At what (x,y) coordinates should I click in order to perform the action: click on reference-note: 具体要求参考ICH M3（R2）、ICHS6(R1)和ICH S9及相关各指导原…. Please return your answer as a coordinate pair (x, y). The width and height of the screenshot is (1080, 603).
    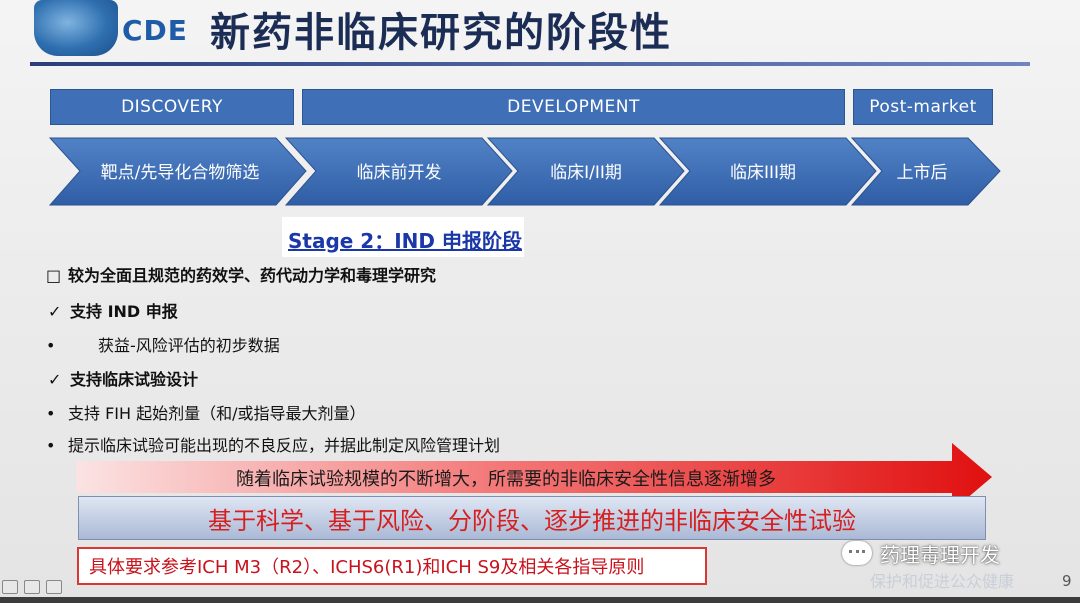
    Looking at the image, I should click on (392, 566).